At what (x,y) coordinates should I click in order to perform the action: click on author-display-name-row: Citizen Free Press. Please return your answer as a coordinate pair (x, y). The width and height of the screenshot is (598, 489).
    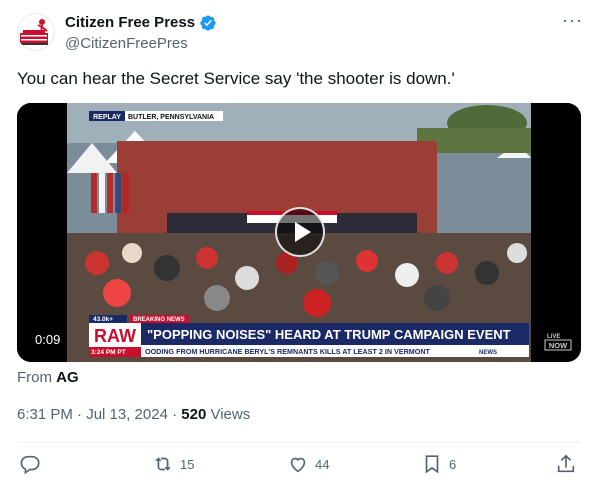
    Looking at the image, I should click on (141, 22).